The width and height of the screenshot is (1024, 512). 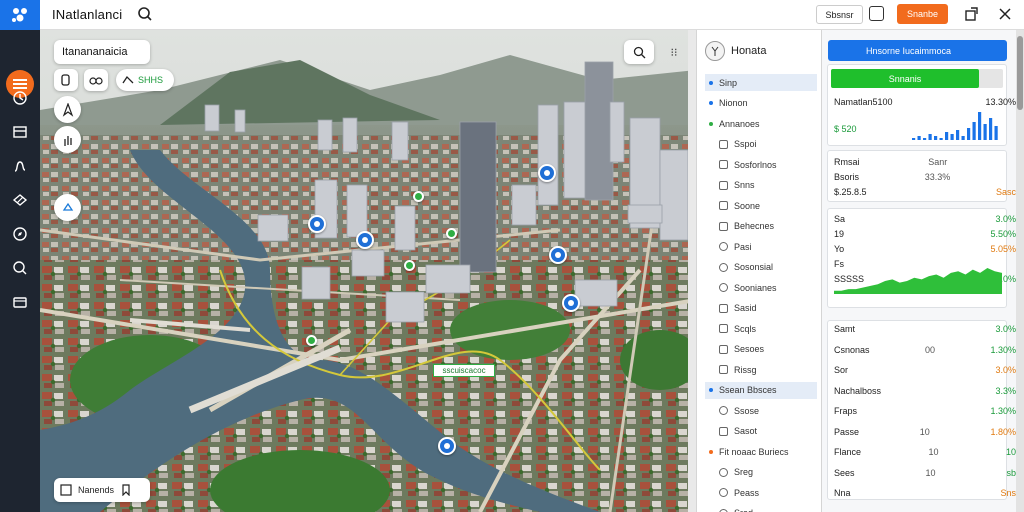 I want to click on app-logo-icon, so click(x=20, y=15).